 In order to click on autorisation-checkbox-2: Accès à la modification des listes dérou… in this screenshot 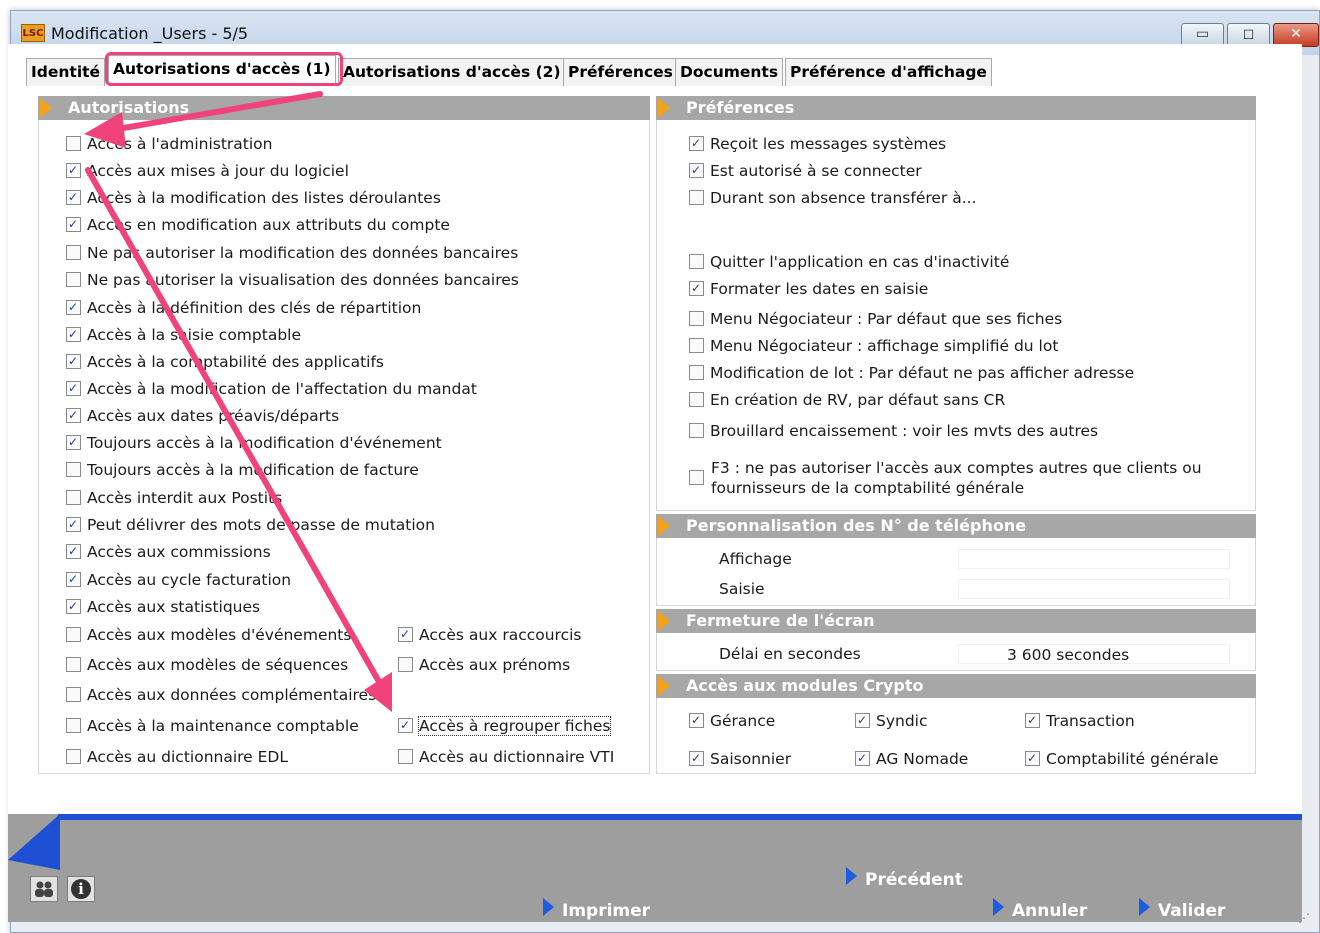, I will do `click(253, 198)`.